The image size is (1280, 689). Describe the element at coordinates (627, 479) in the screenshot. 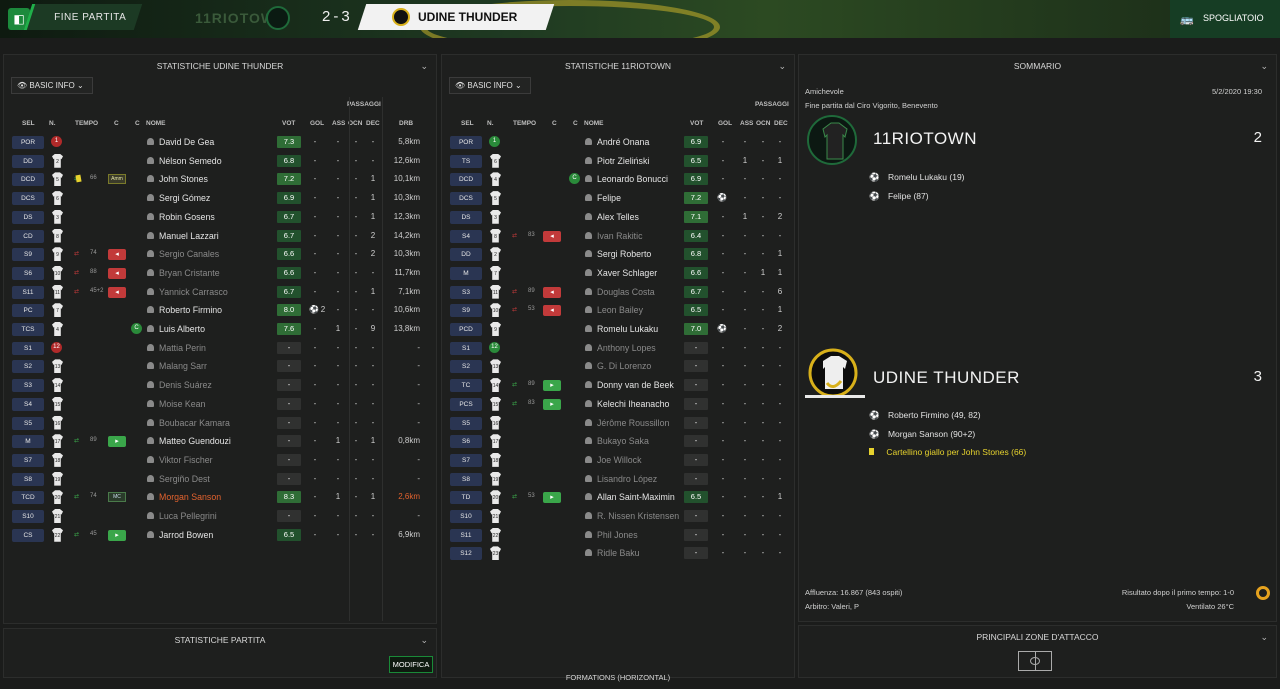

I see `player-name: Lisandro López` at that location.